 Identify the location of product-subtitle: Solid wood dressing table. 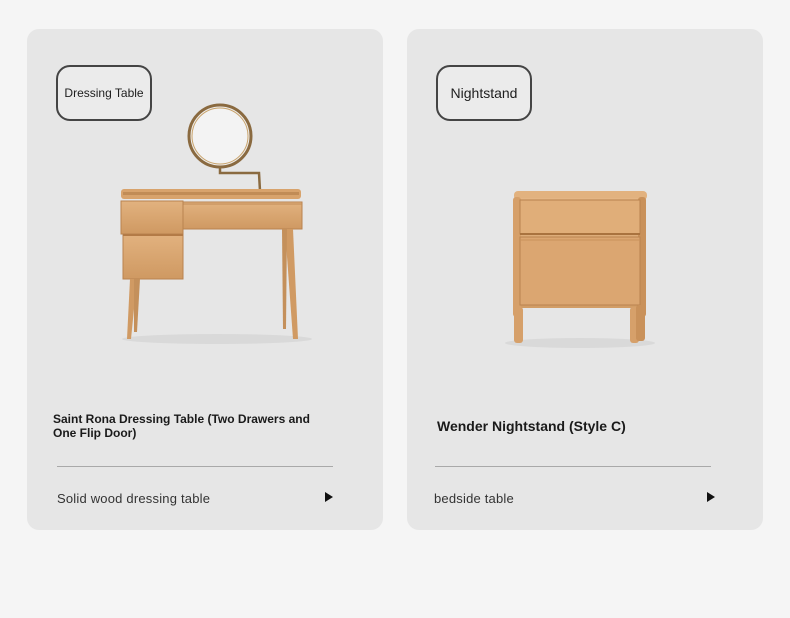
(134, 498).